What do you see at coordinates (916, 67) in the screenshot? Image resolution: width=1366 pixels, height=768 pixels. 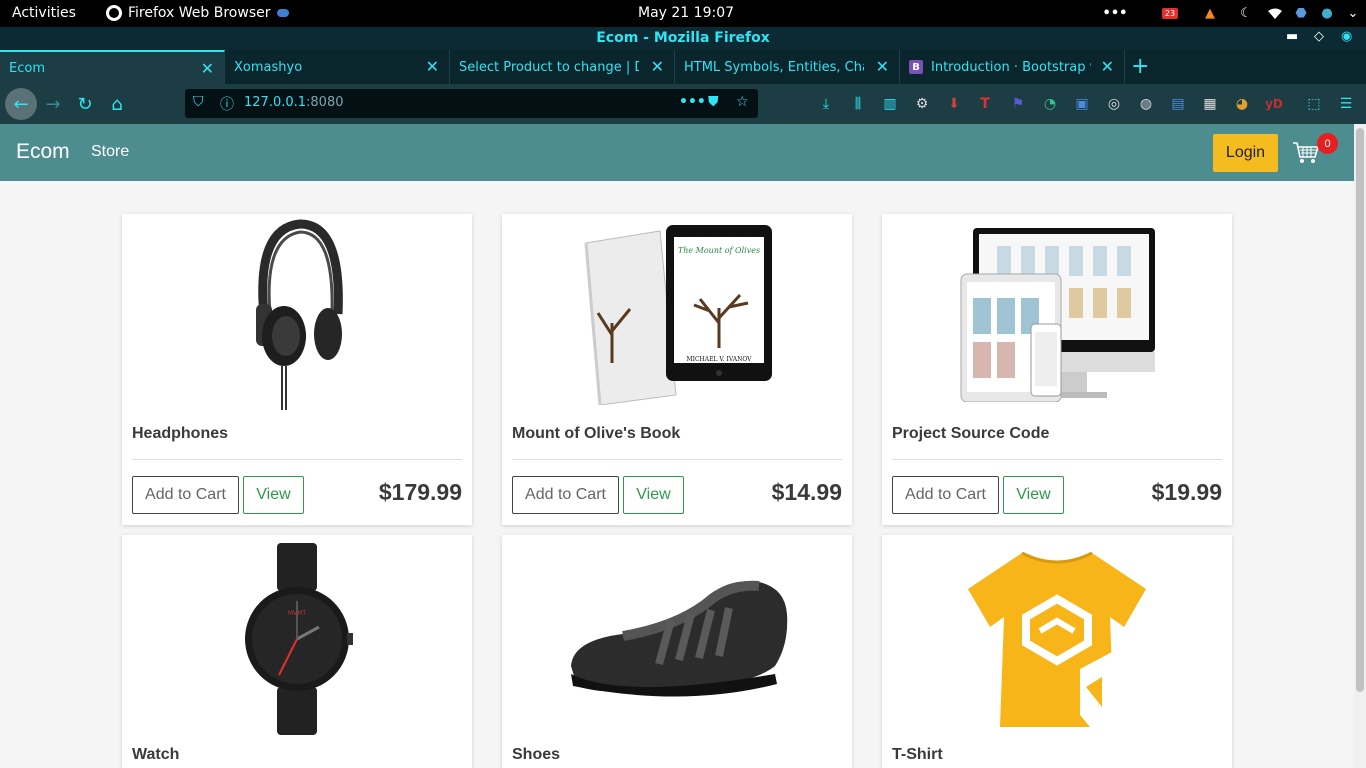 I see `bootstrap-icon: B` at bounding box center [916, 67].